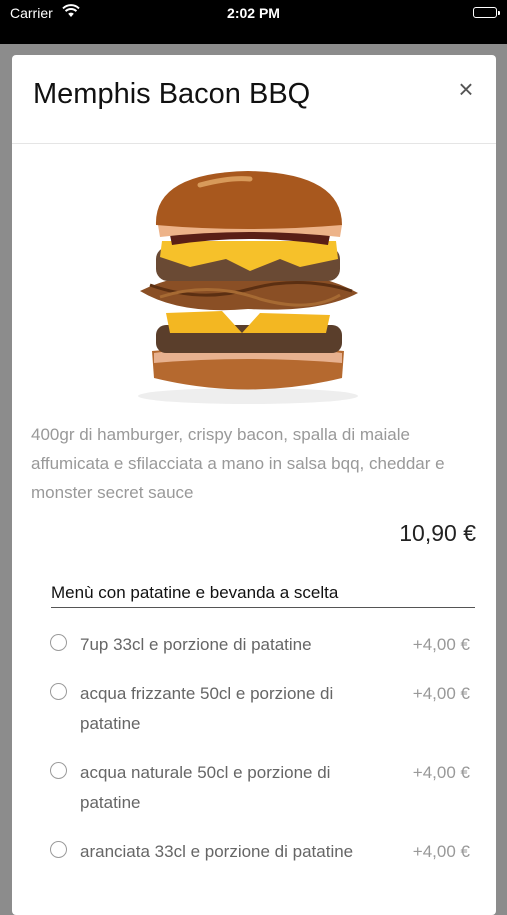  I want to click on modal-header: Memphis Bacon BBQ ×, so click(254, 99).